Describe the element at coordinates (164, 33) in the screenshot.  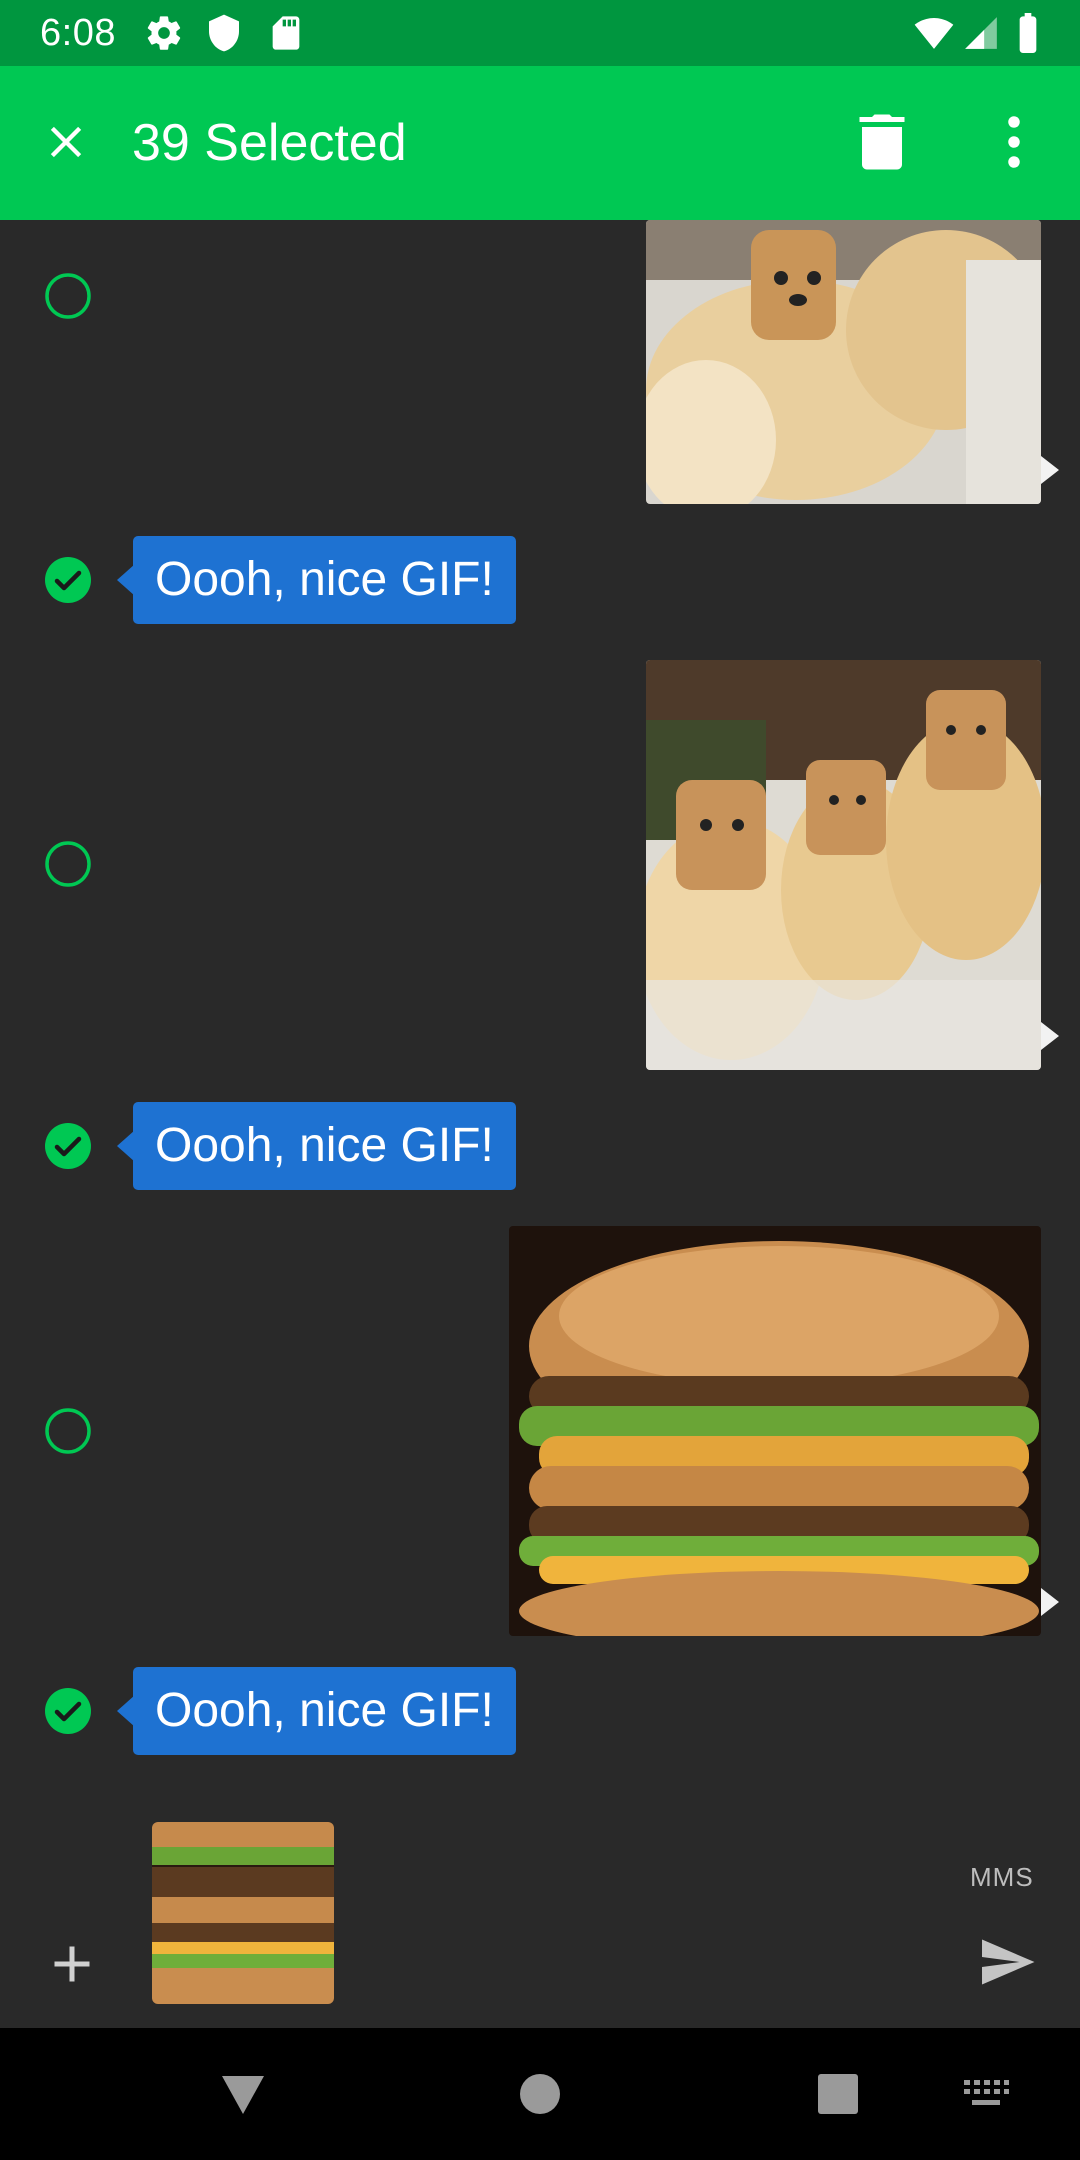
I see `settings-icon` at that location.